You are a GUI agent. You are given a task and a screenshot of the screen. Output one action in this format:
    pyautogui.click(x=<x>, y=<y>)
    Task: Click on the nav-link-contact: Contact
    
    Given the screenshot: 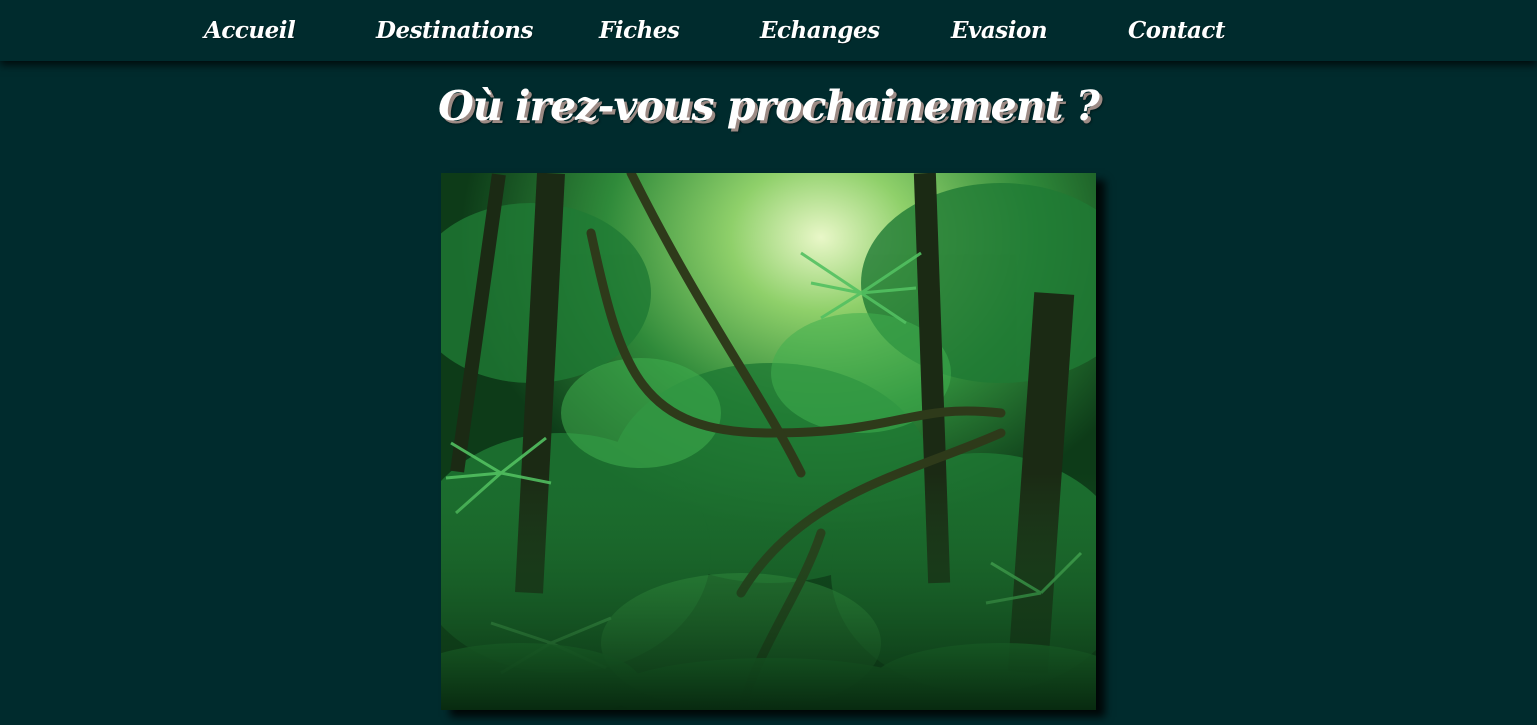 What is the action you would take?
    pyautogui.click(x=1177, y=31)
    